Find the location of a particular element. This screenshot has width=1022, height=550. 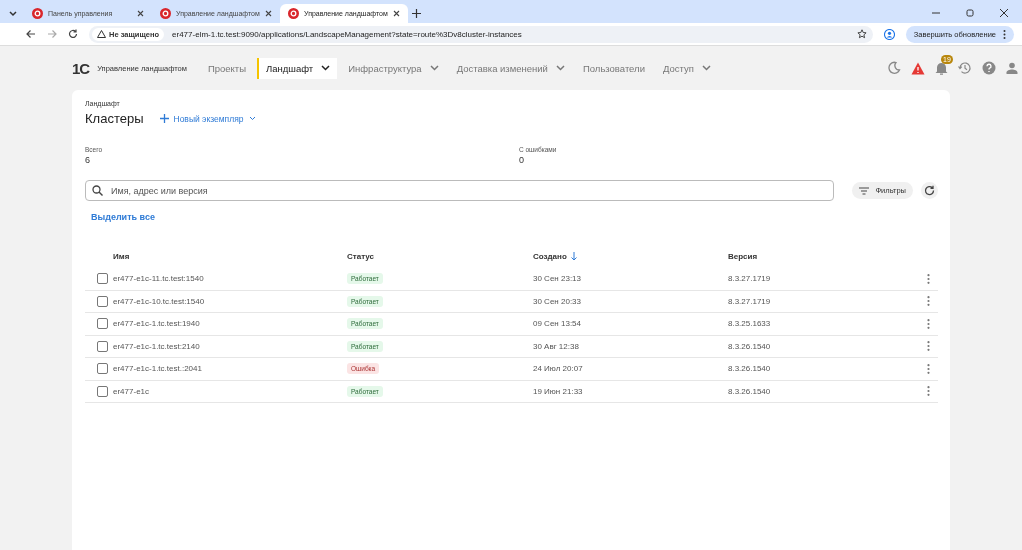

nav-item: Доступ is located at coordinates (686, 68).